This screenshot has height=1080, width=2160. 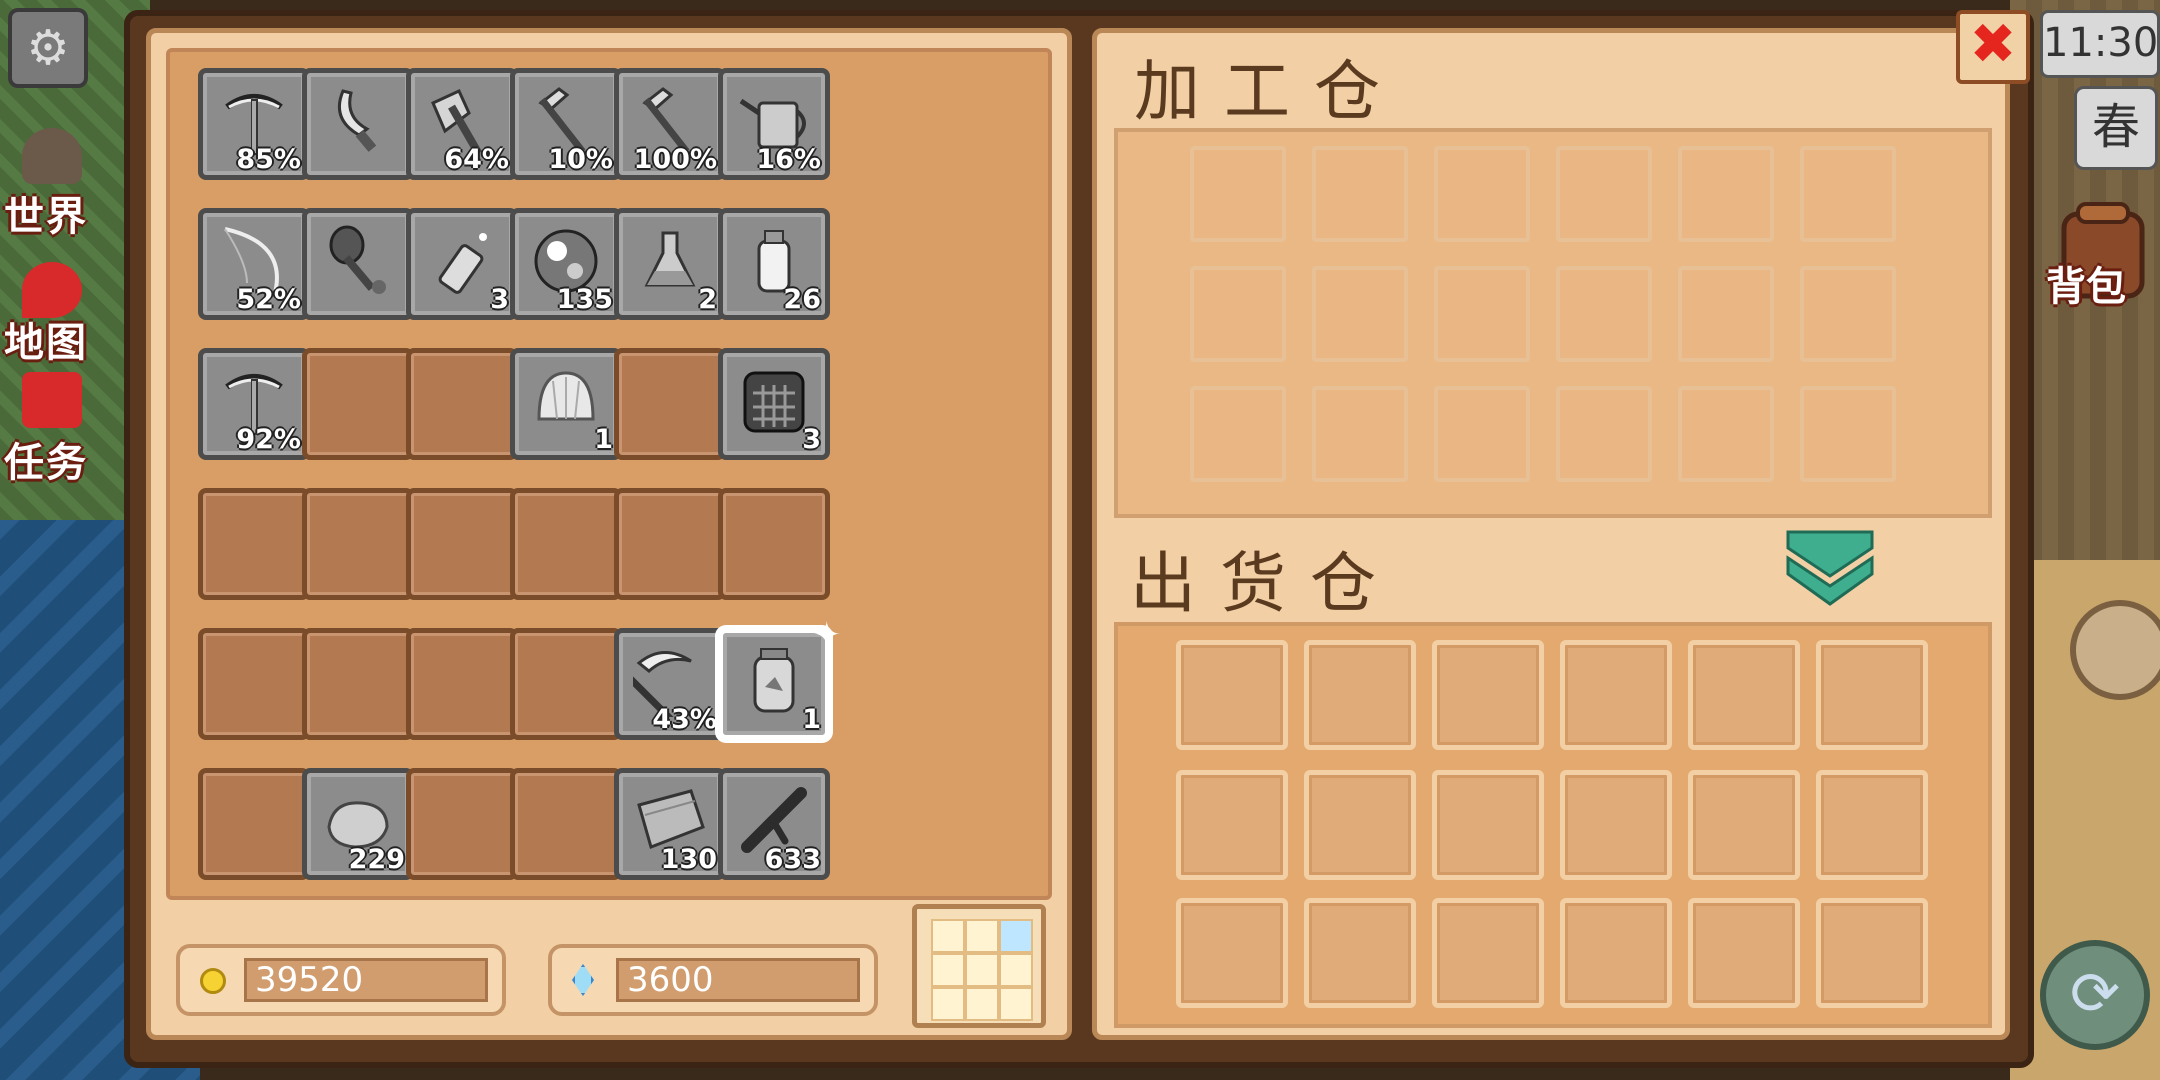 What do you see at coordinates (779, 677) in the screenshot?
I see `inventory-slot-jar: 1 ✦` at bounding box center [779, 677].